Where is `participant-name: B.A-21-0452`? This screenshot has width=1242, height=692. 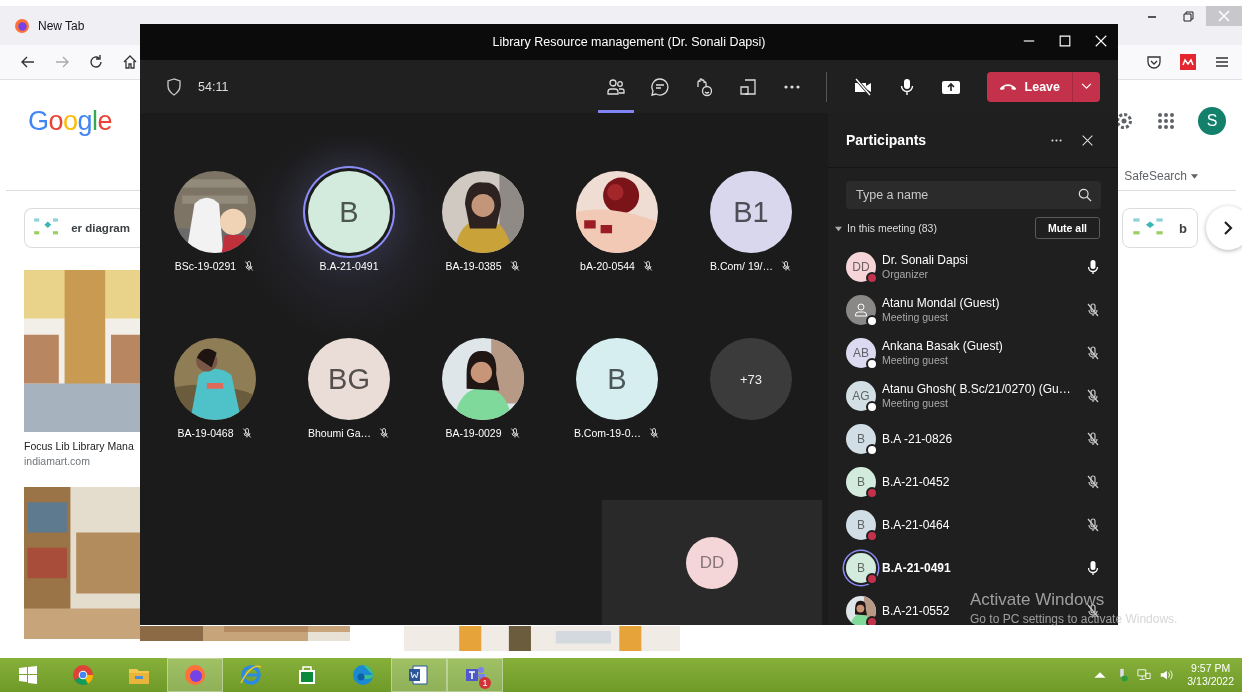
participant-name: B.A-21-0452 is located at coordinates (980, 481).